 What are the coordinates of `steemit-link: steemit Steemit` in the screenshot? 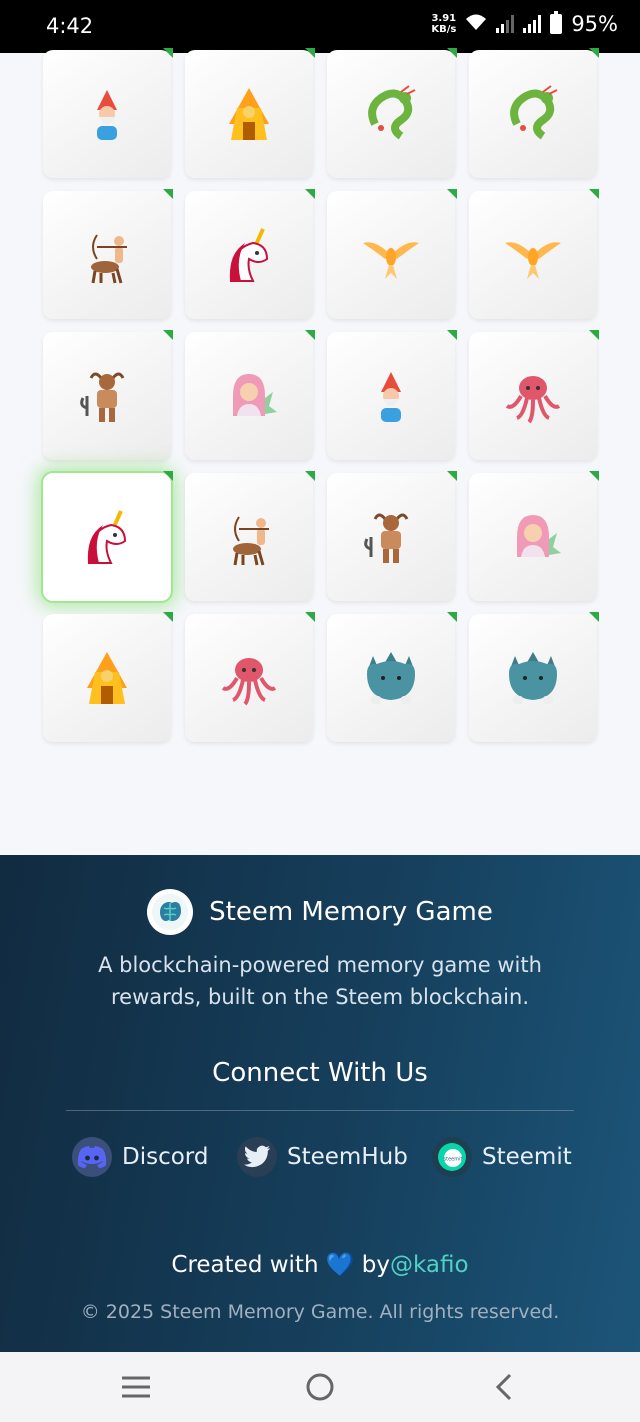 It's located at (502, 1157).